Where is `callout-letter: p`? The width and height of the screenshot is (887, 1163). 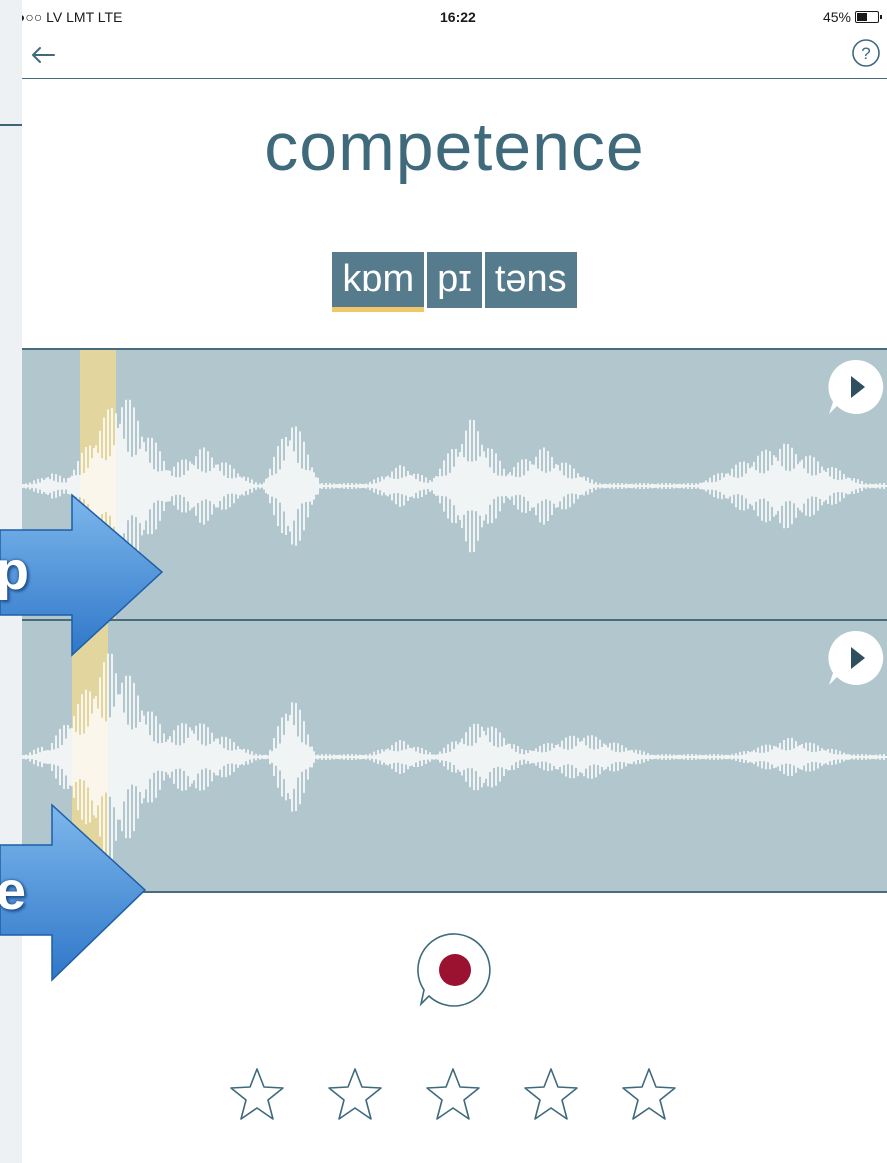 callout-letter: p is located at coordinates (14, 571).